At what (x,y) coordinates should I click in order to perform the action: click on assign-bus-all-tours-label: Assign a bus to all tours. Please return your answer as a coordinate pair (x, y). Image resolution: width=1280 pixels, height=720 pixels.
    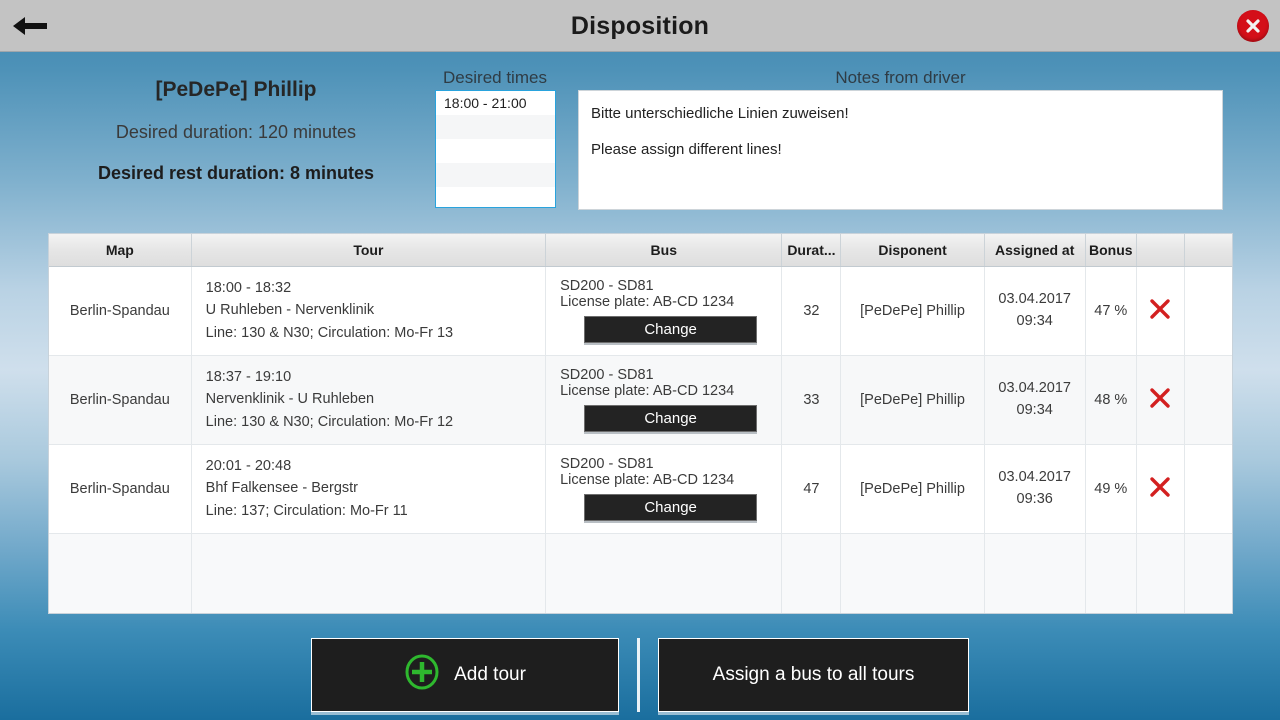
    Looking at the image, I should click on (813, 674).